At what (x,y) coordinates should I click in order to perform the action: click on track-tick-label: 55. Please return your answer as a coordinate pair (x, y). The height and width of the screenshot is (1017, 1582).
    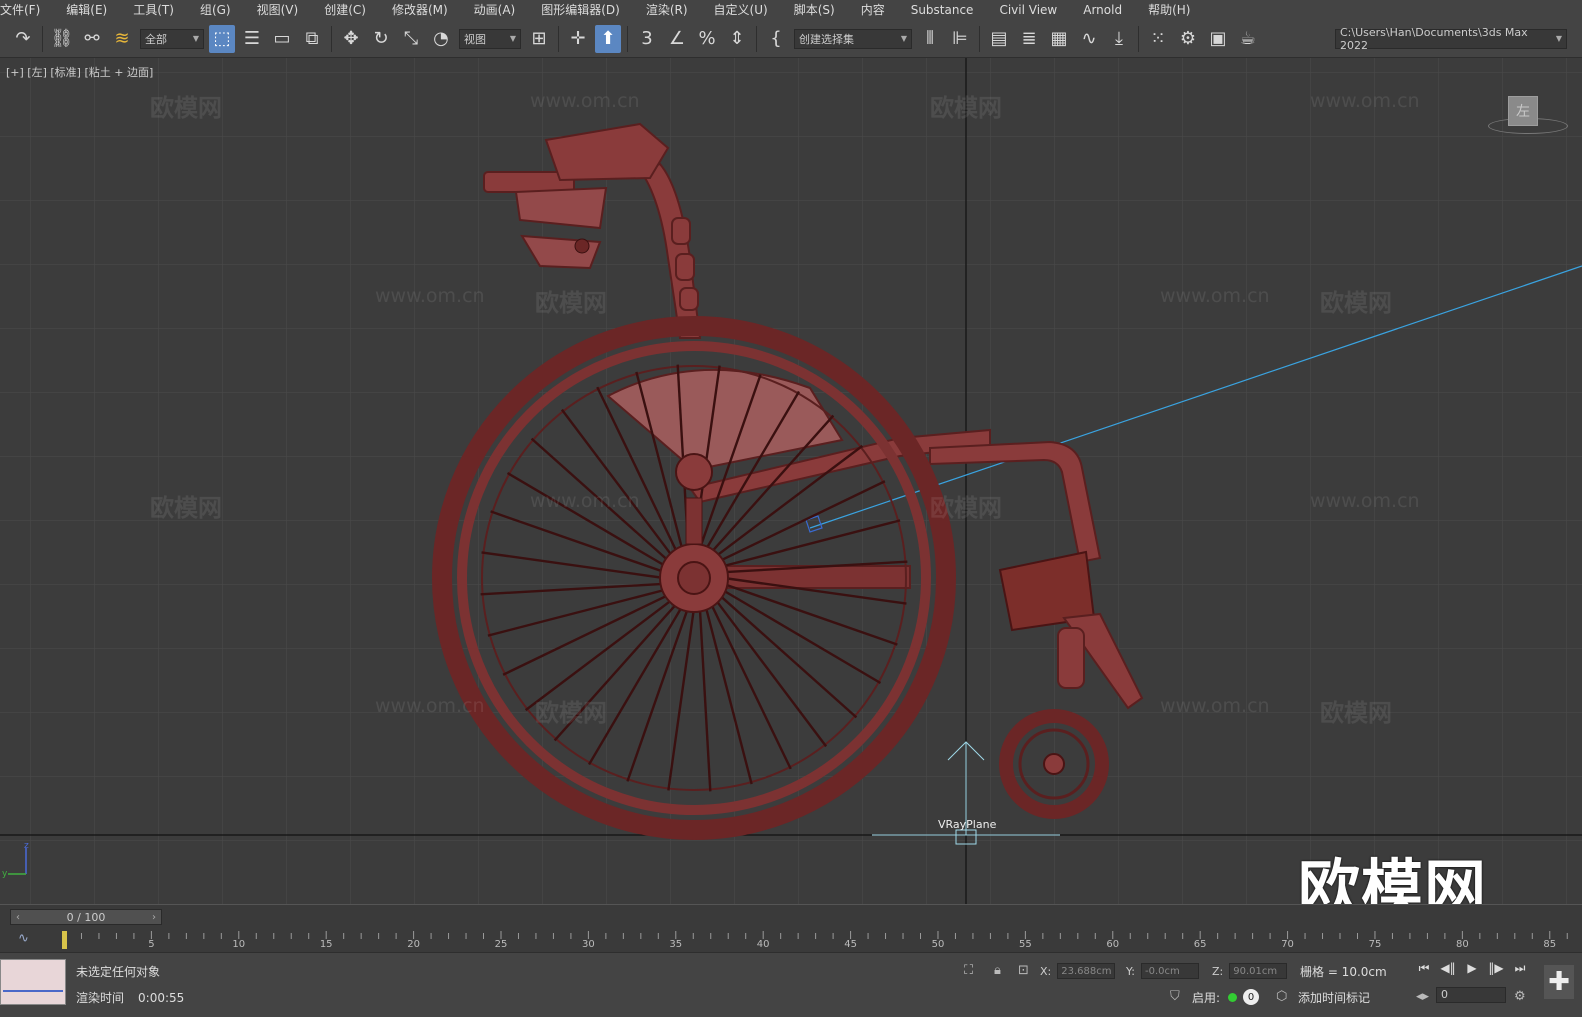
    Looking at the image, I should click on (1025, 944).